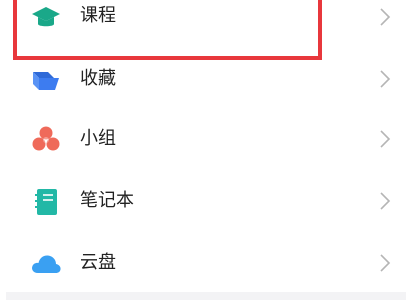  Describe the element at coordinates (98, 78) in the screenshot. I see `menu-item-label: 收藏` at that location.